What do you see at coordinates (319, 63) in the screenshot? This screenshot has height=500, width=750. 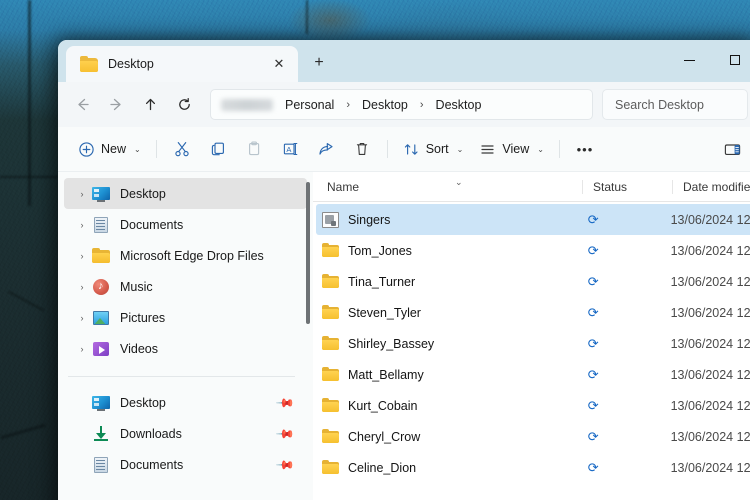 I see `new-tab-button: +` at bounding box center [319, 63].